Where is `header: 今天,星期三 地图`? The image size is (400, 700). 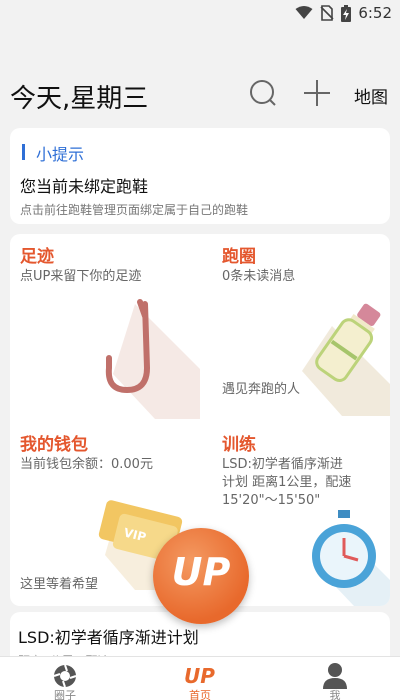
header: 今天,星期三 地图 is located at coordinates (200, 94).